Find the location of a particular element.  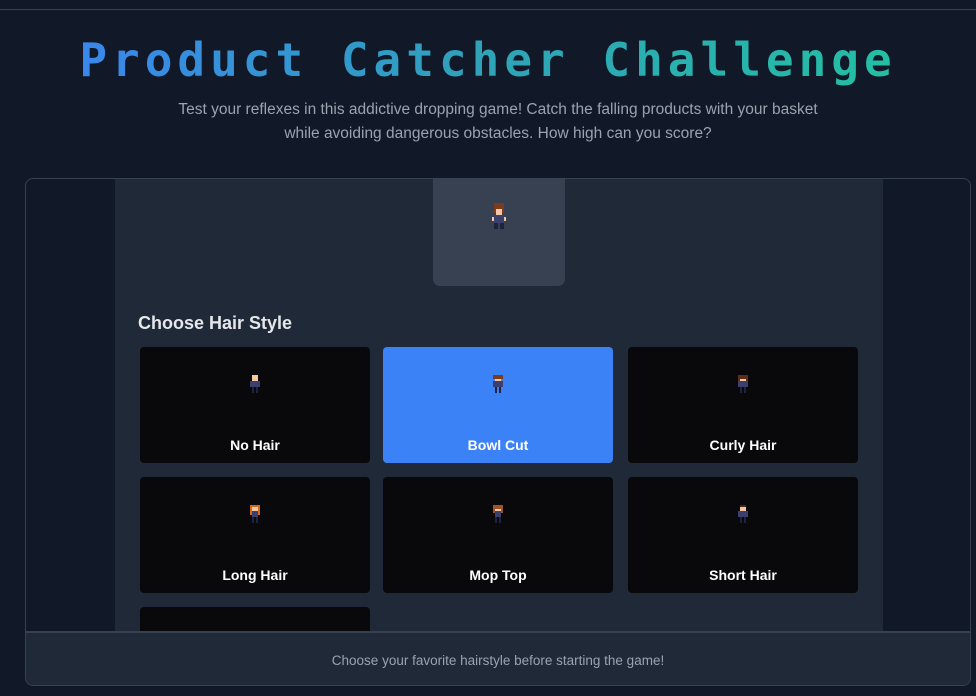

bowl-cut-sprite-icon is located at coordinates (498, 384).